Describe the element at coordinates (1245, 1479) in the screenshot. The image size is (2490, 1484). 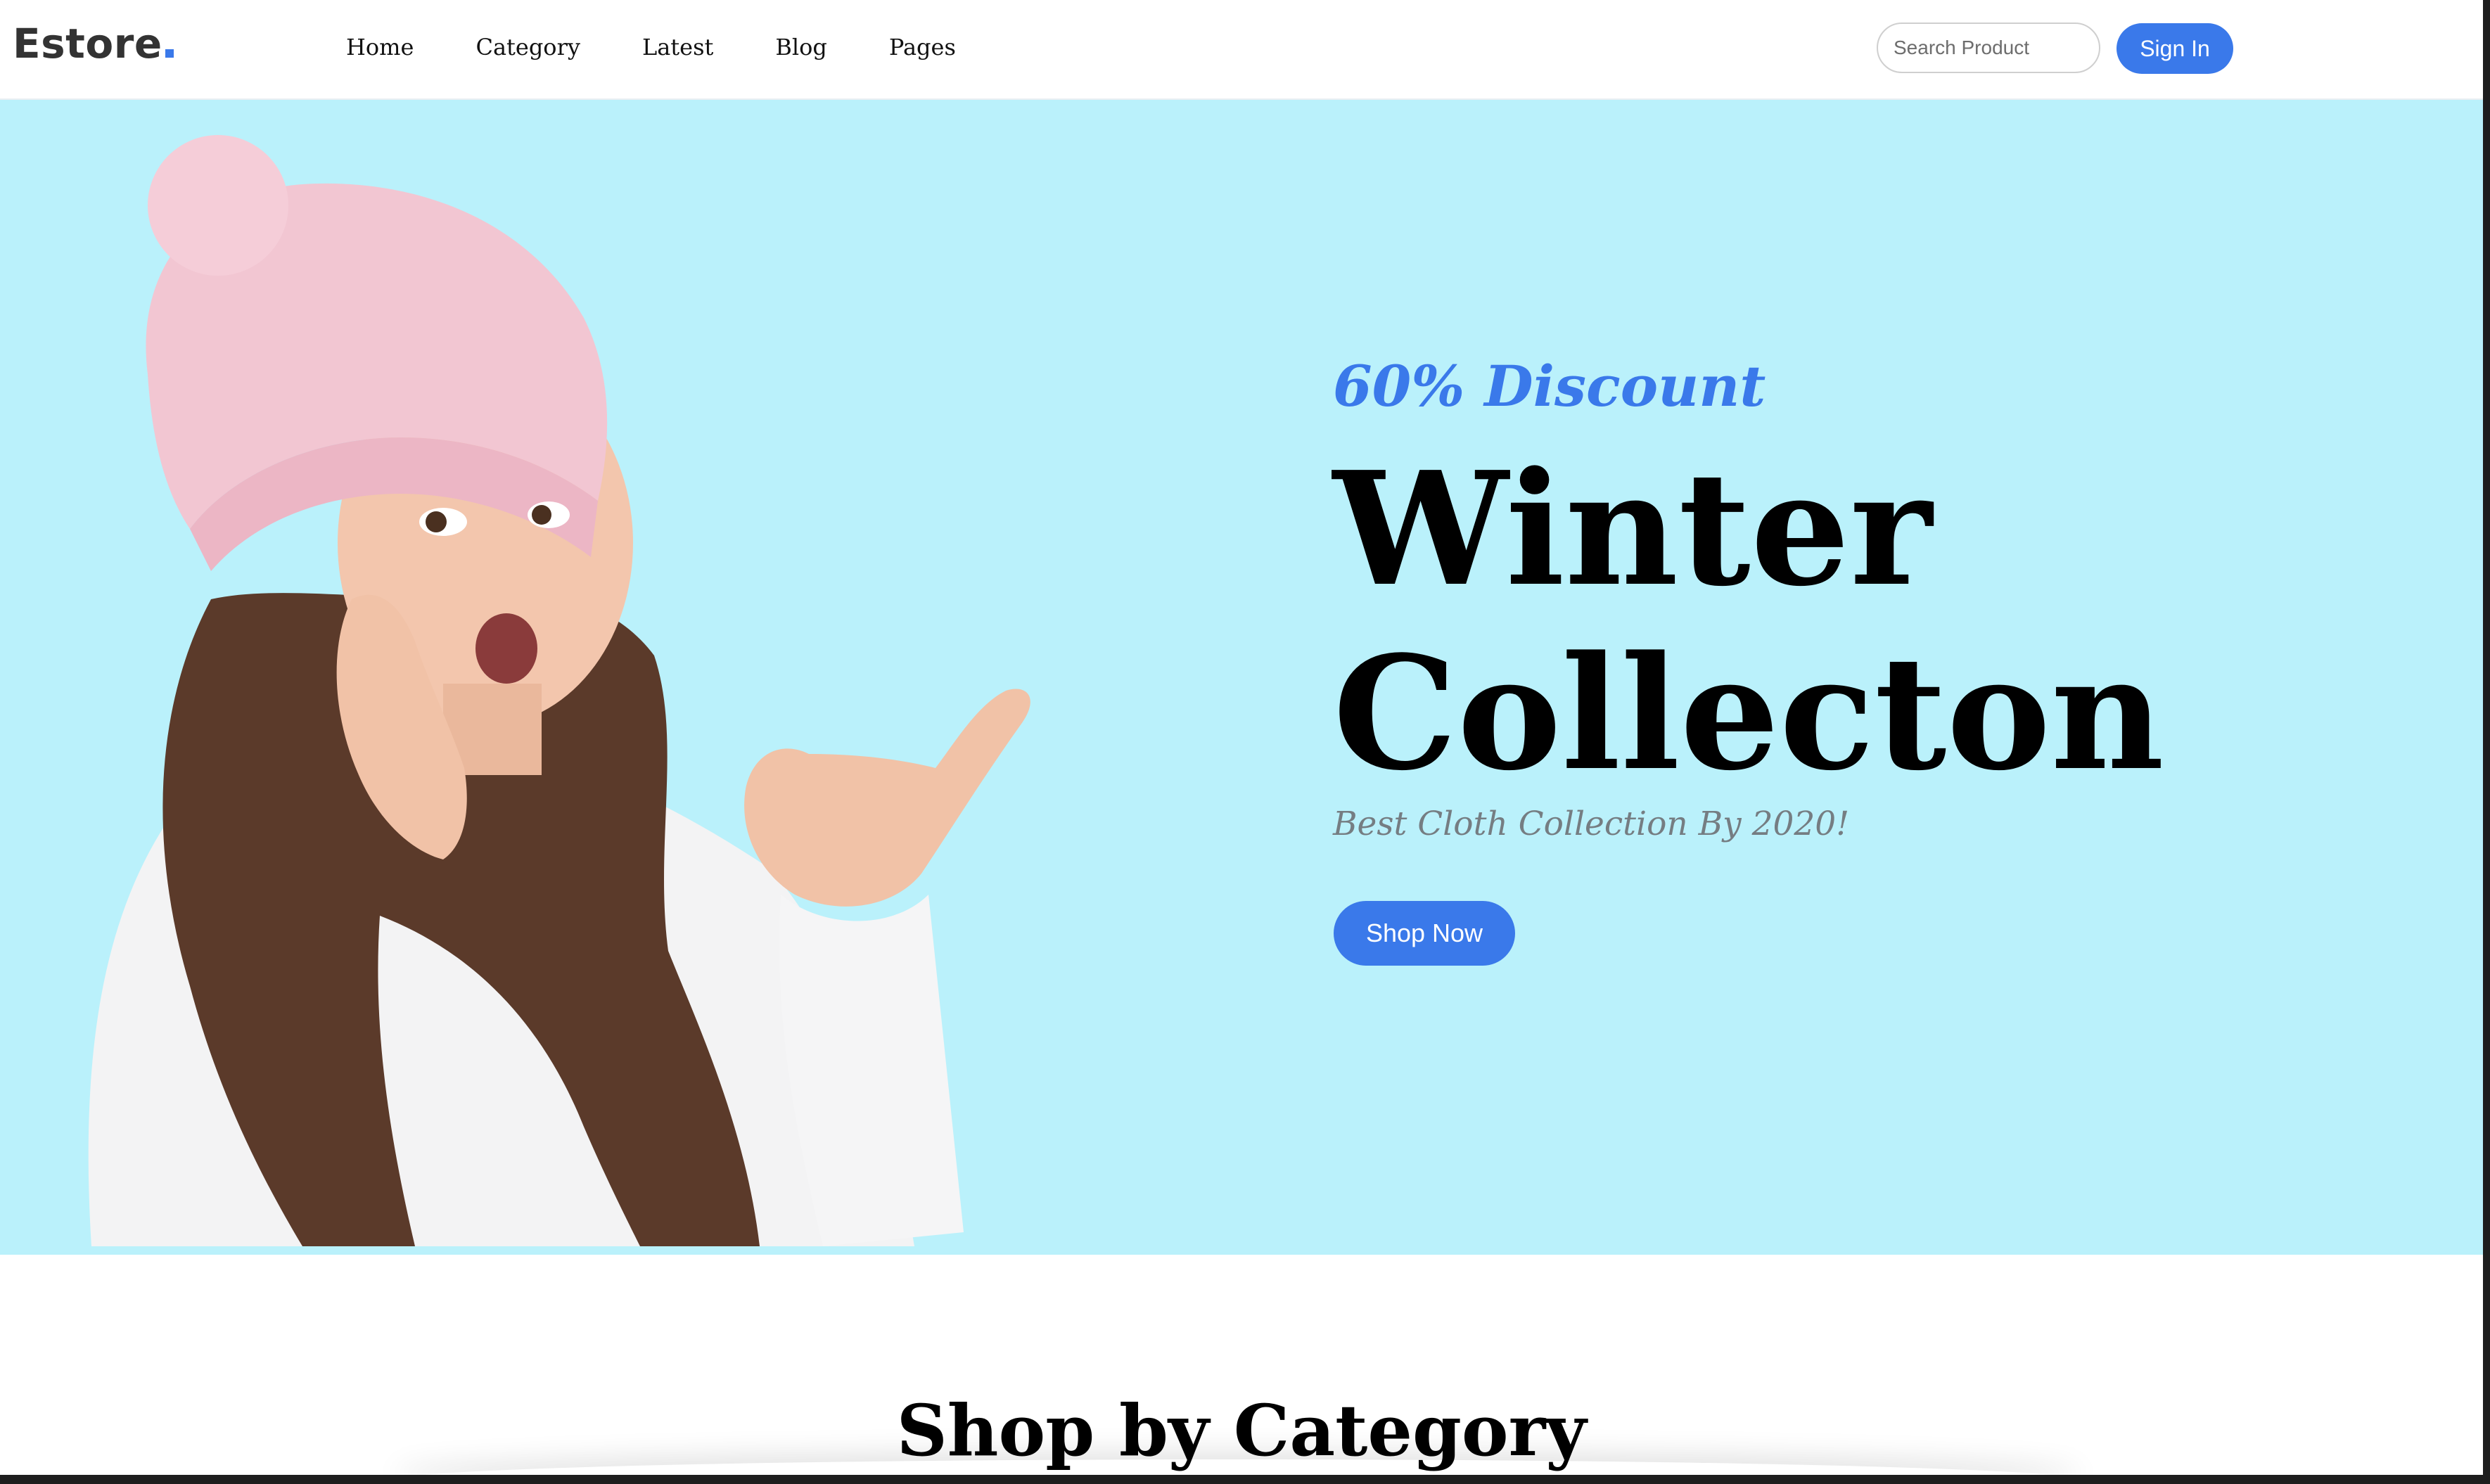
I see `window-edge-bottom` at that location.